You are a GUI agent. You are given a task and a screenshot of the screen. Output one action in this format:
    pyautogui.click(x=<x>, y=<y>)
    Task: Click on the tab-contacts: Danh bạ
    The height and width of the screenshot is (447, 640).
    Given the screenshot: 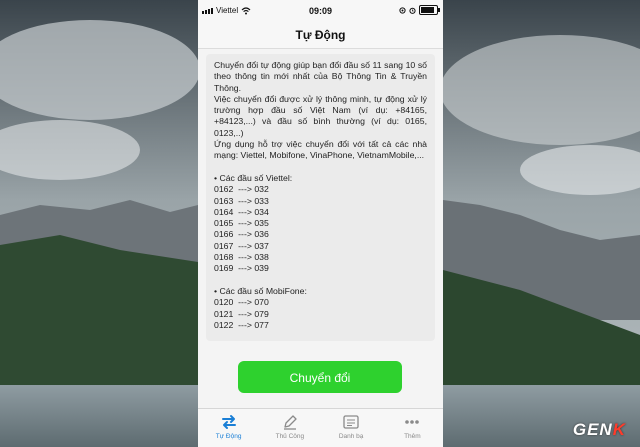 What is the action you would take?
    pyautogui.click(x=351, y=428)
    